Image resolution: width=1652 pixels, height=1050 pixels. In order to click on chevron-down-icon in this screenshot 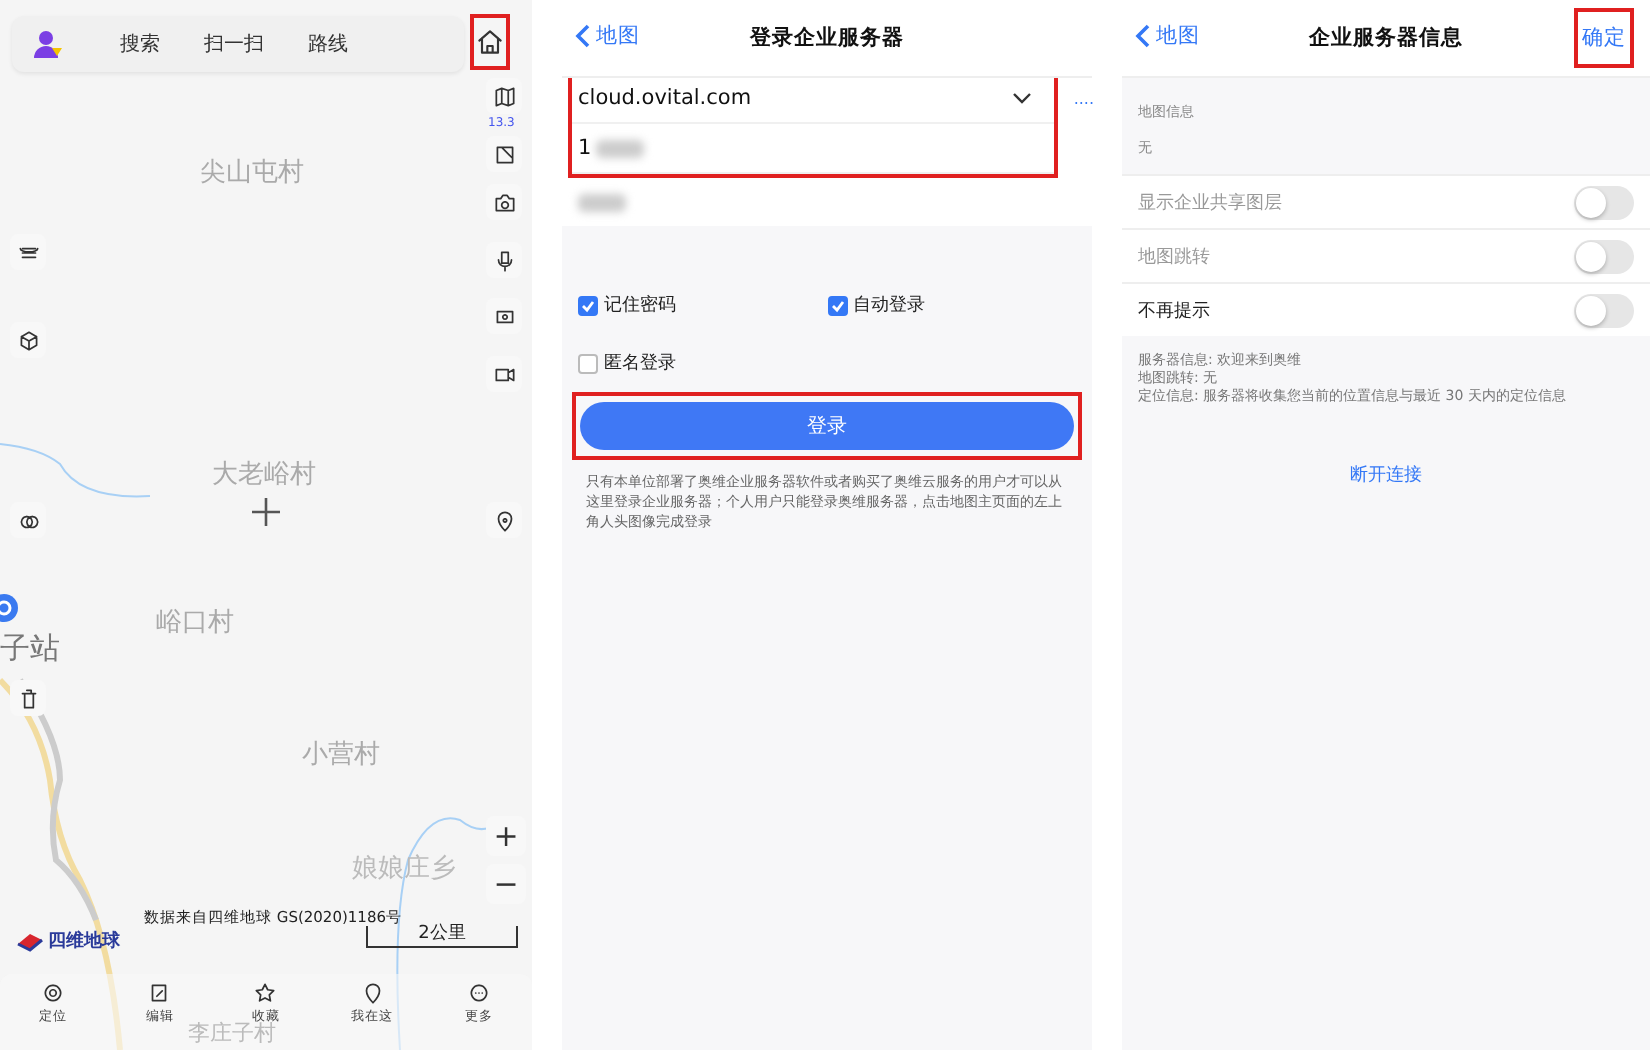, I will do `click(1022, 98)`.